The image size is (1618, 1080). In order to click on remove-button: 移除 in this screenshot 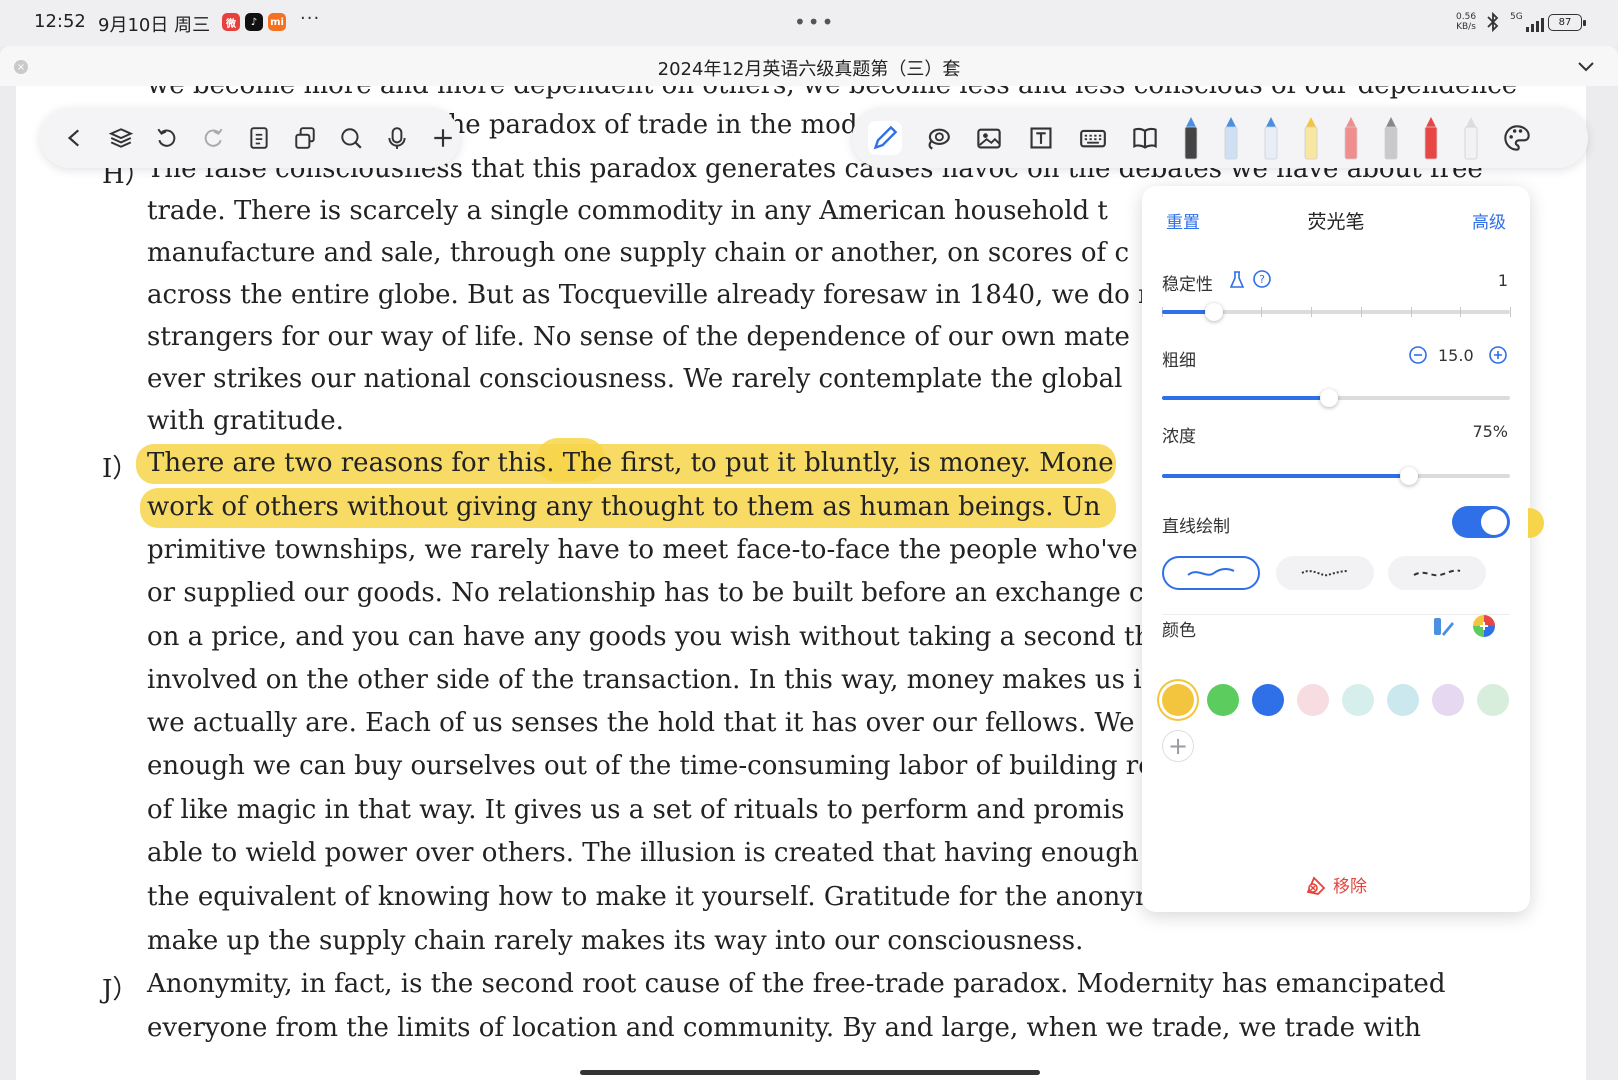, I will do `click(1336, 884)`.